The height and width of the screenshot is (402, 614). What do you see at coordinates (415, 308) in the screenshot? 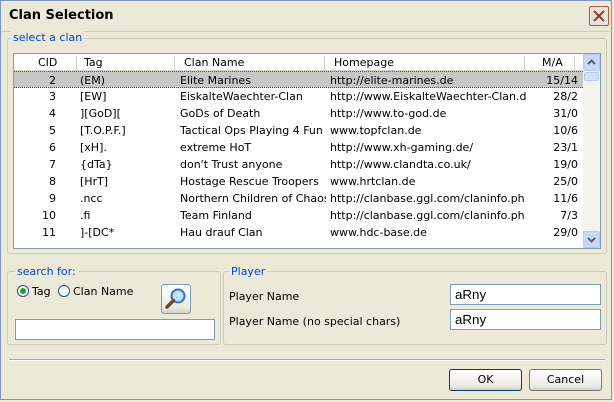
I see `player-group` at bounding box center [415, 308].